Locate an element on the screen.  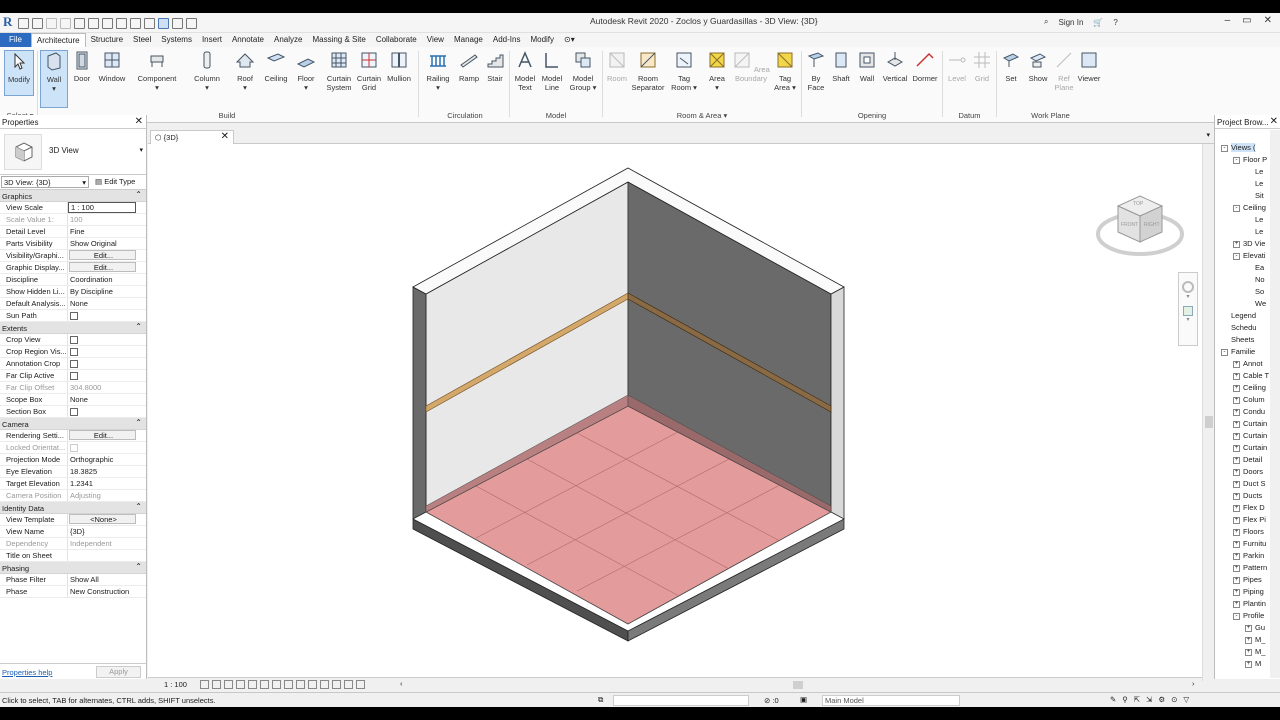
sun-path-icon is located at coordinates (228, 684).